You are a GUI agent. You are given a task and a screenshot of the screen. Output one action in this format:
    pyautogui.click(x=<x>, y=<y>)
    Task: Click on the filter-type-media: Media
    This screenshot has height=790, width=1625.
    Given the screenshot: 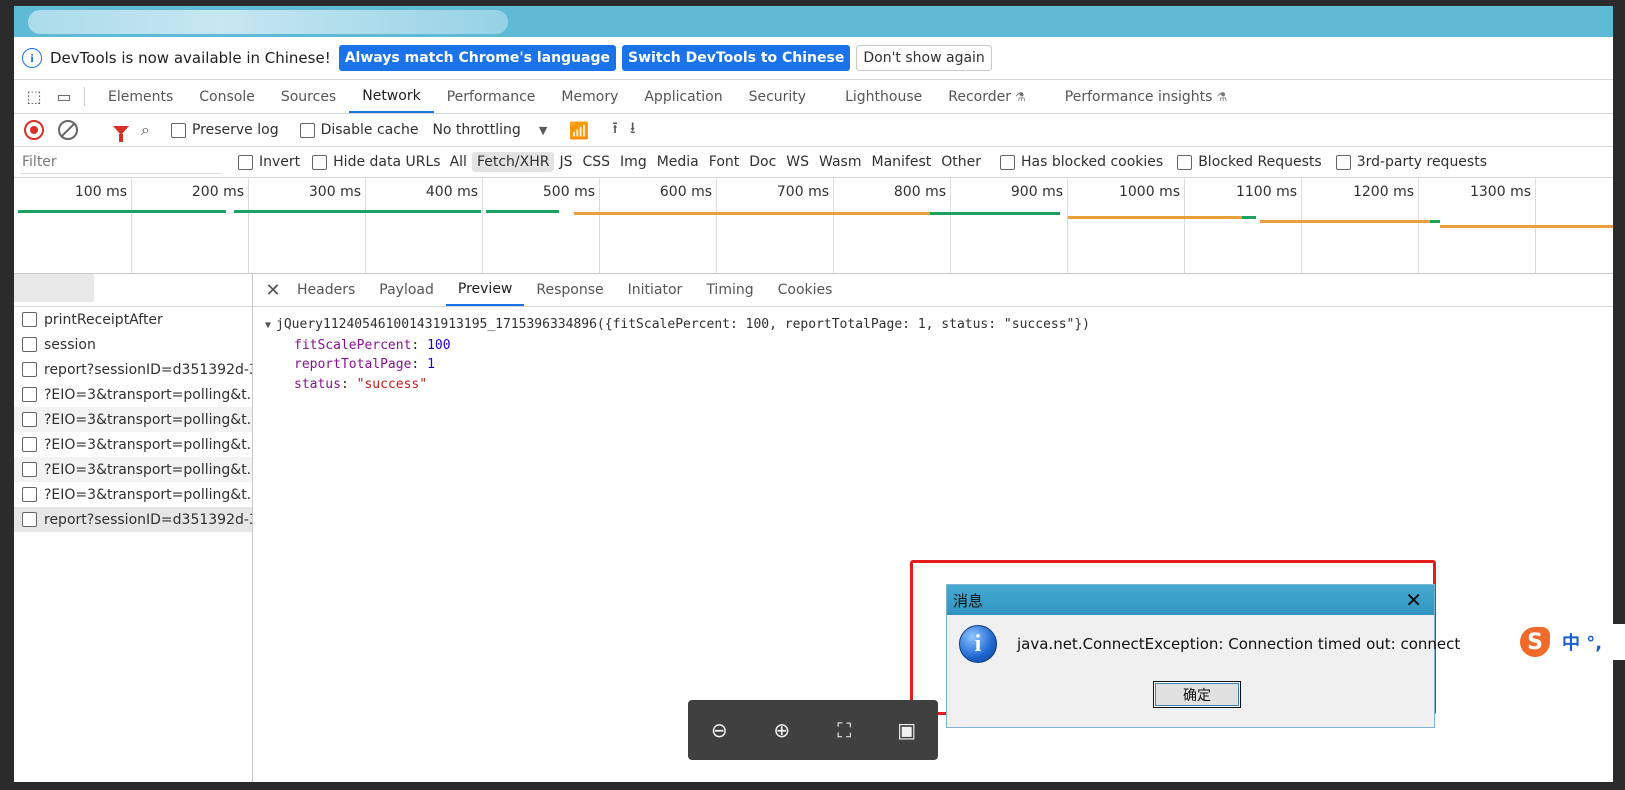 What is the action you would take?
    pyautogui.click(x=678, y=162)
    